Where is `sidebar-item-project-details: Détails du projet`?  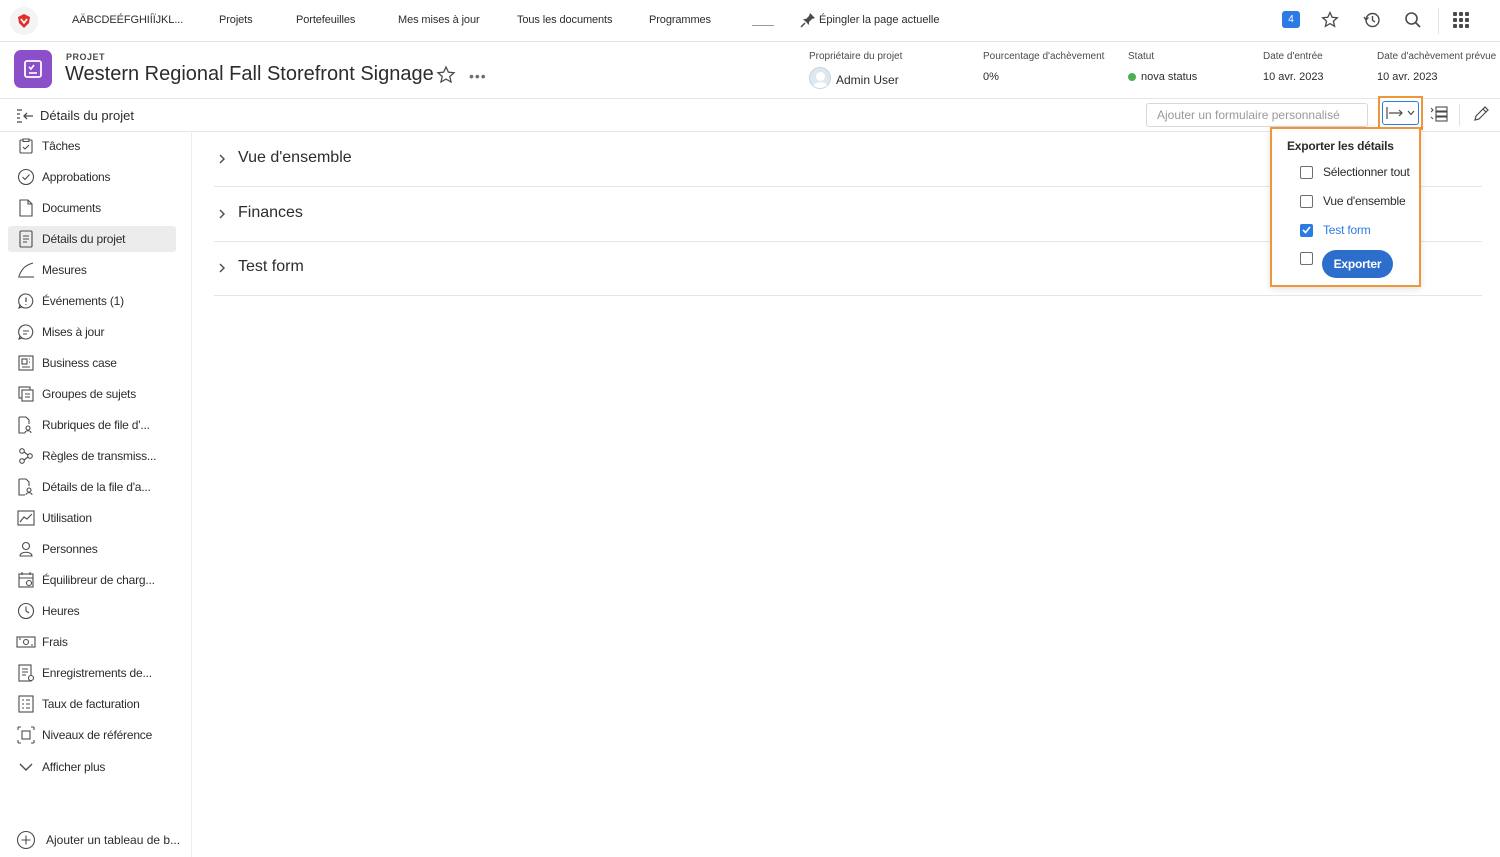 sidebar-item-project-details: Détails du projet is located at coordinates (92, 239).